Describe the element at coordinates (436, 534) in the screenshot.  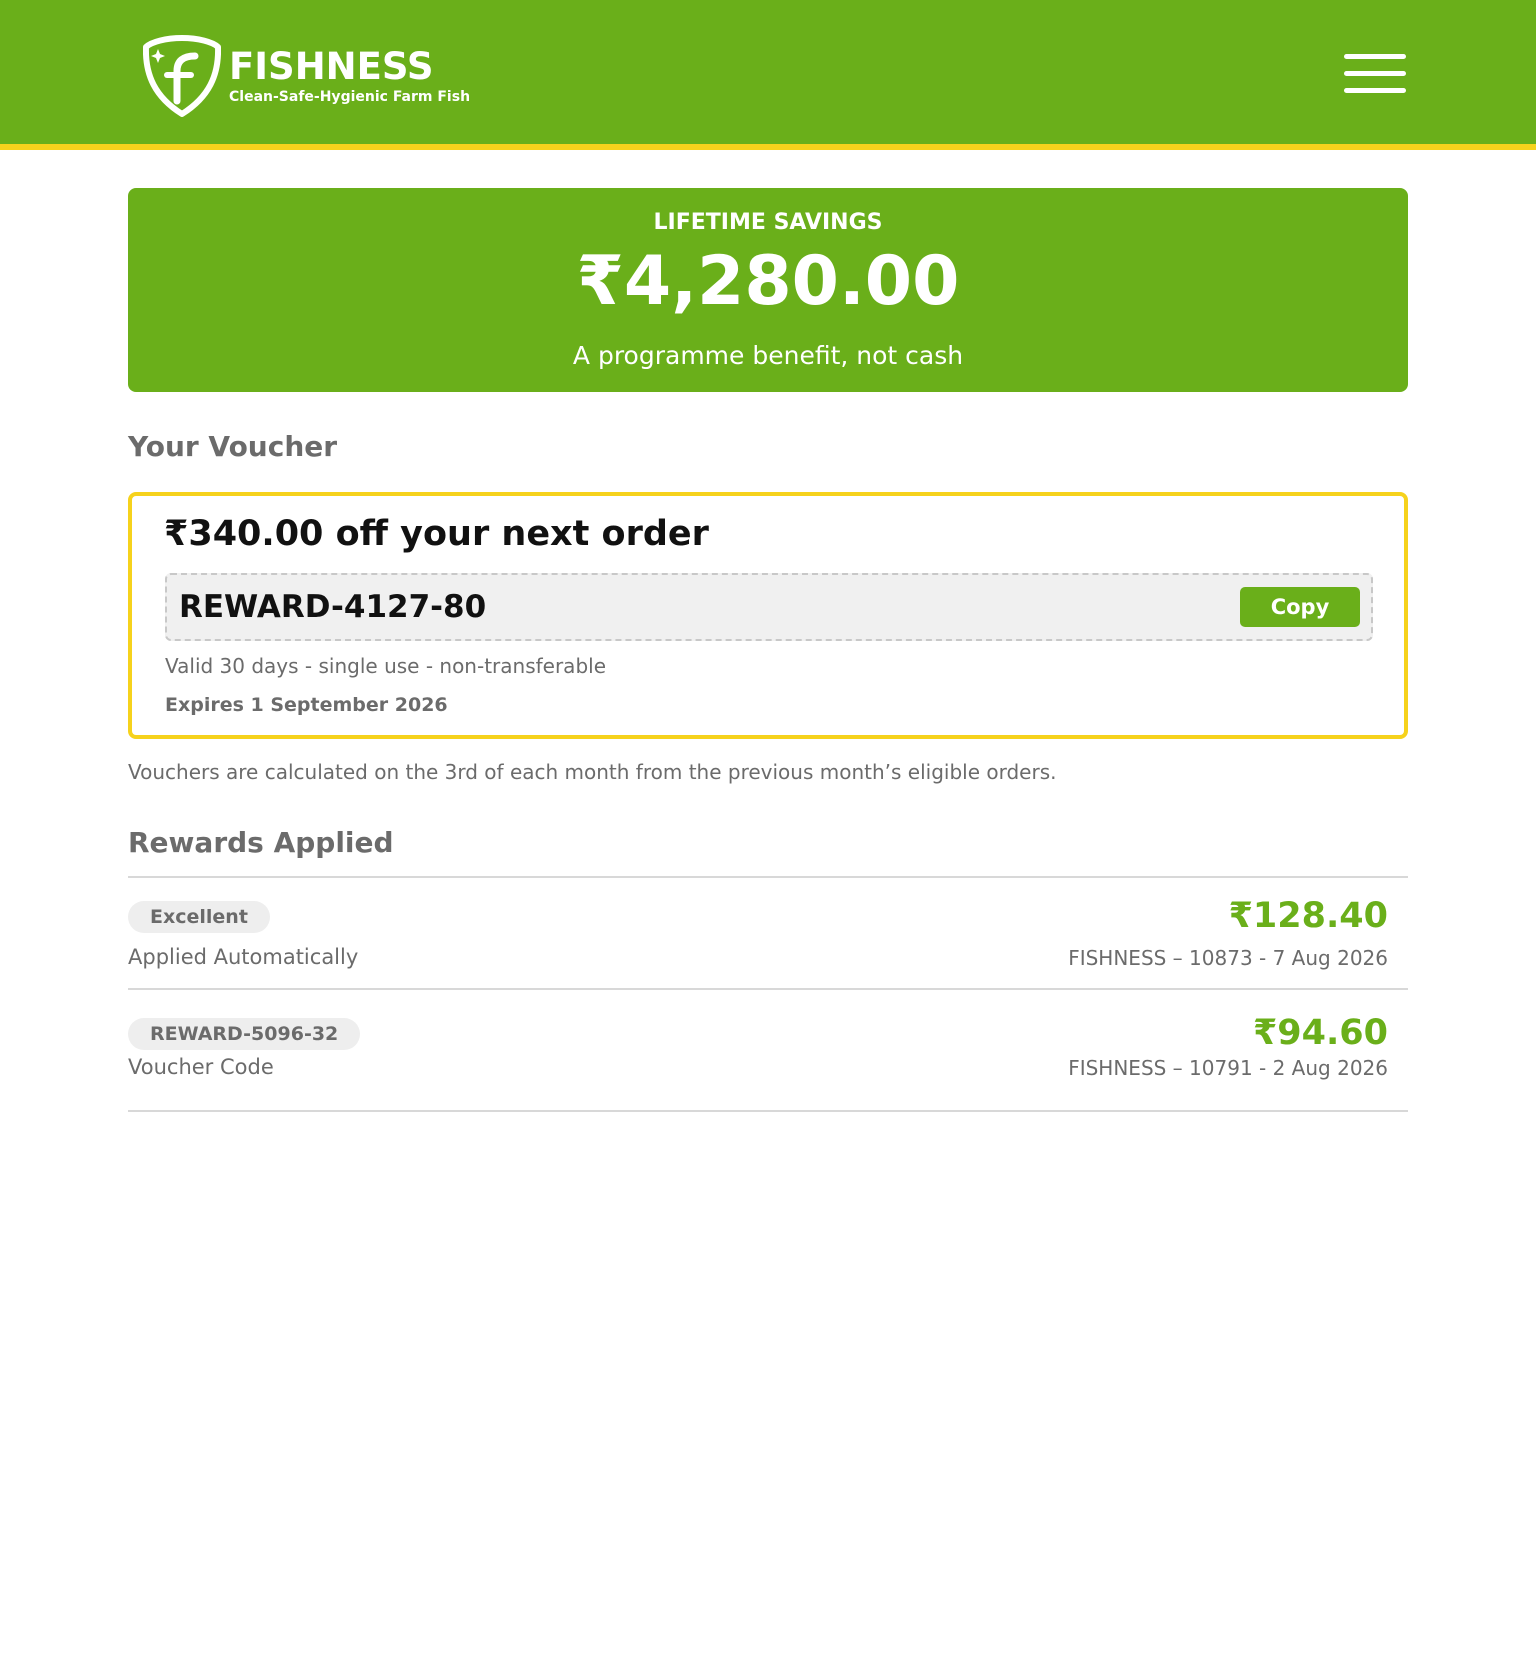
I see `voucher-title: ₹340.00 off your next order` at that location.